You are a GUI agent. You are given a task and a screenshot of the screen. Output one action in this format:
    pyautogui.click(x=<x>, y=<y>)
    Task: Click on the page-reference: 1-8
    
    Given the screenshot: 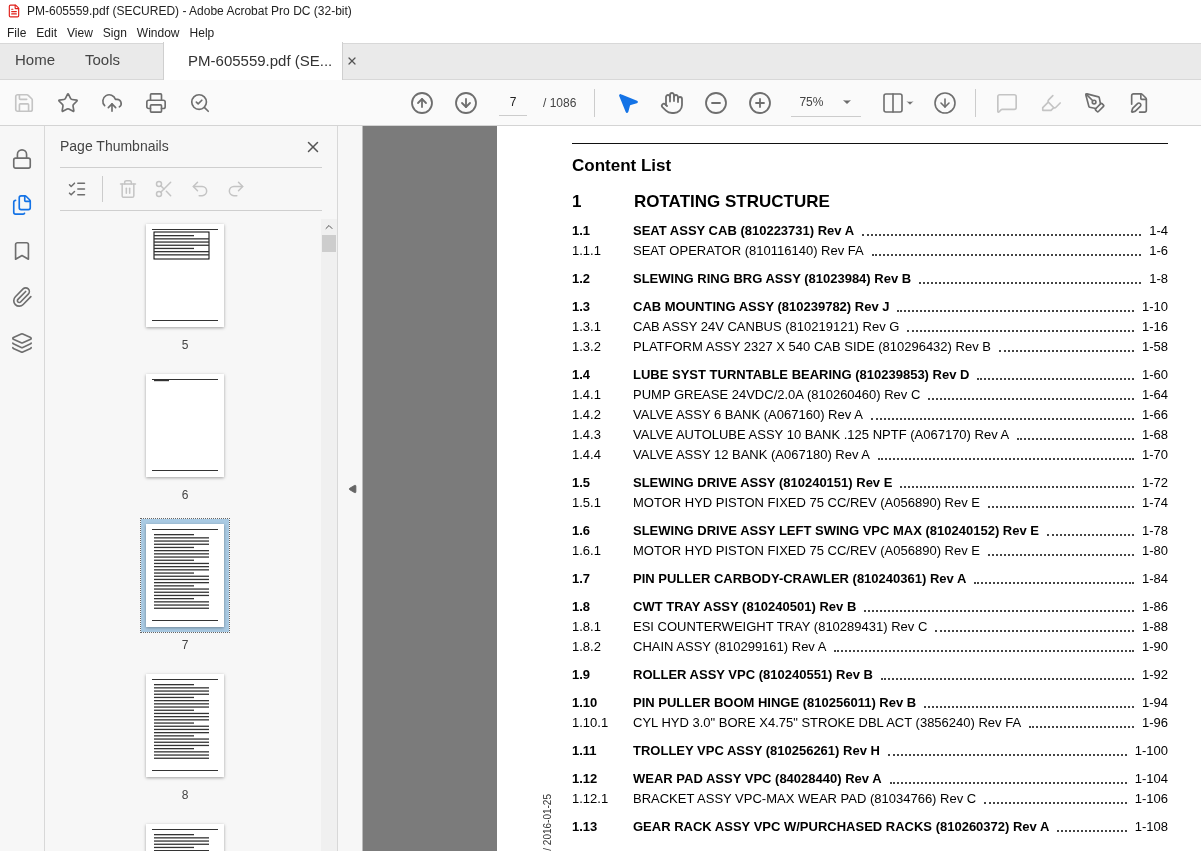 What is the action you would take?
    pyautogui.click(x=1158, y=279)
    